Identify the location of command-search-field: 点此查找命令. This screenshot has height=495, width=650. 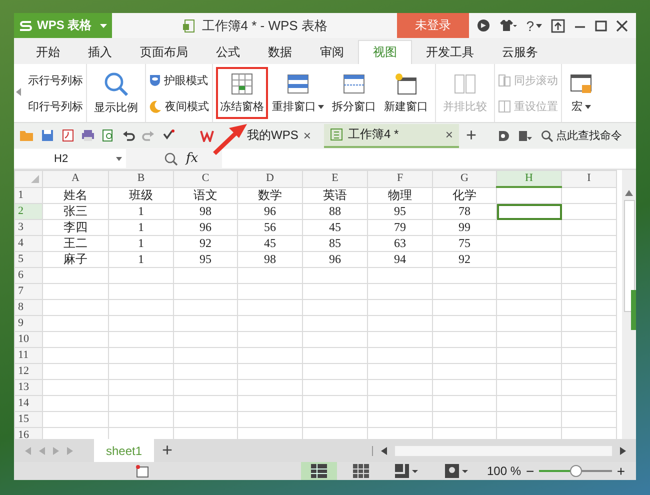
(586, 136).